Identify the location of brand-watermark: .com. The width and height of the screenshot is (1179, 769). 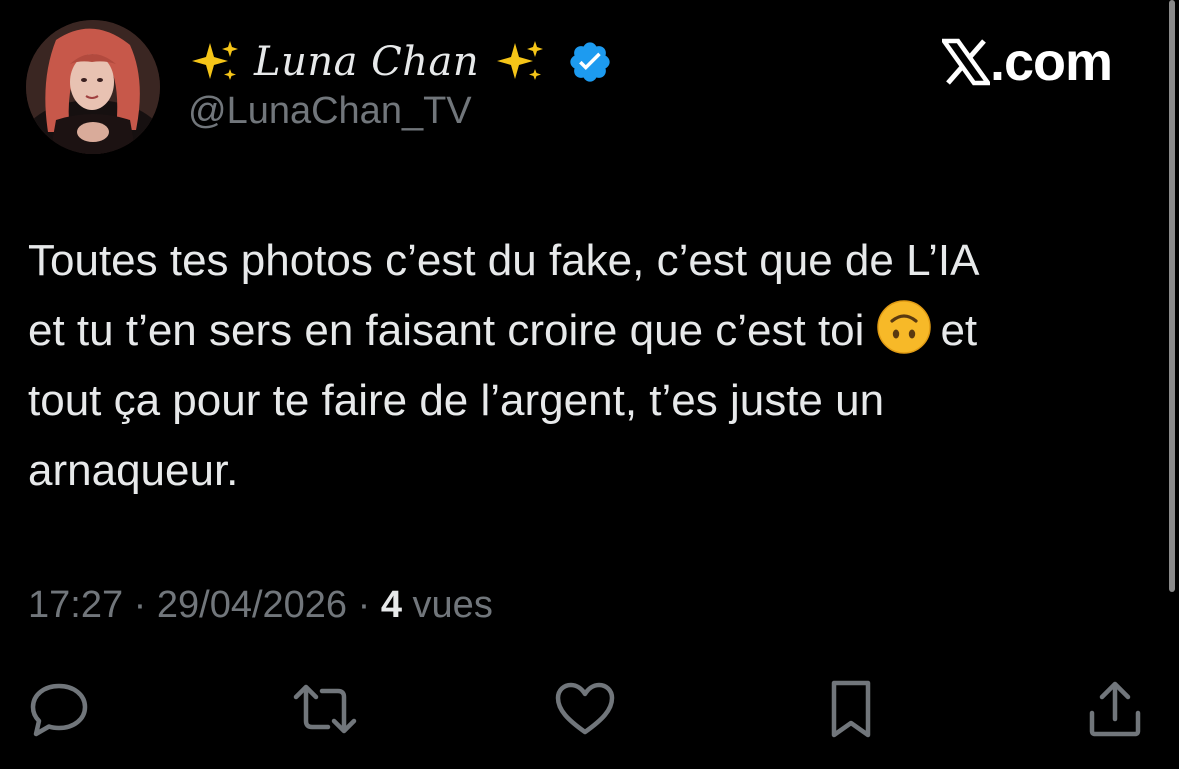
(1026, 62).